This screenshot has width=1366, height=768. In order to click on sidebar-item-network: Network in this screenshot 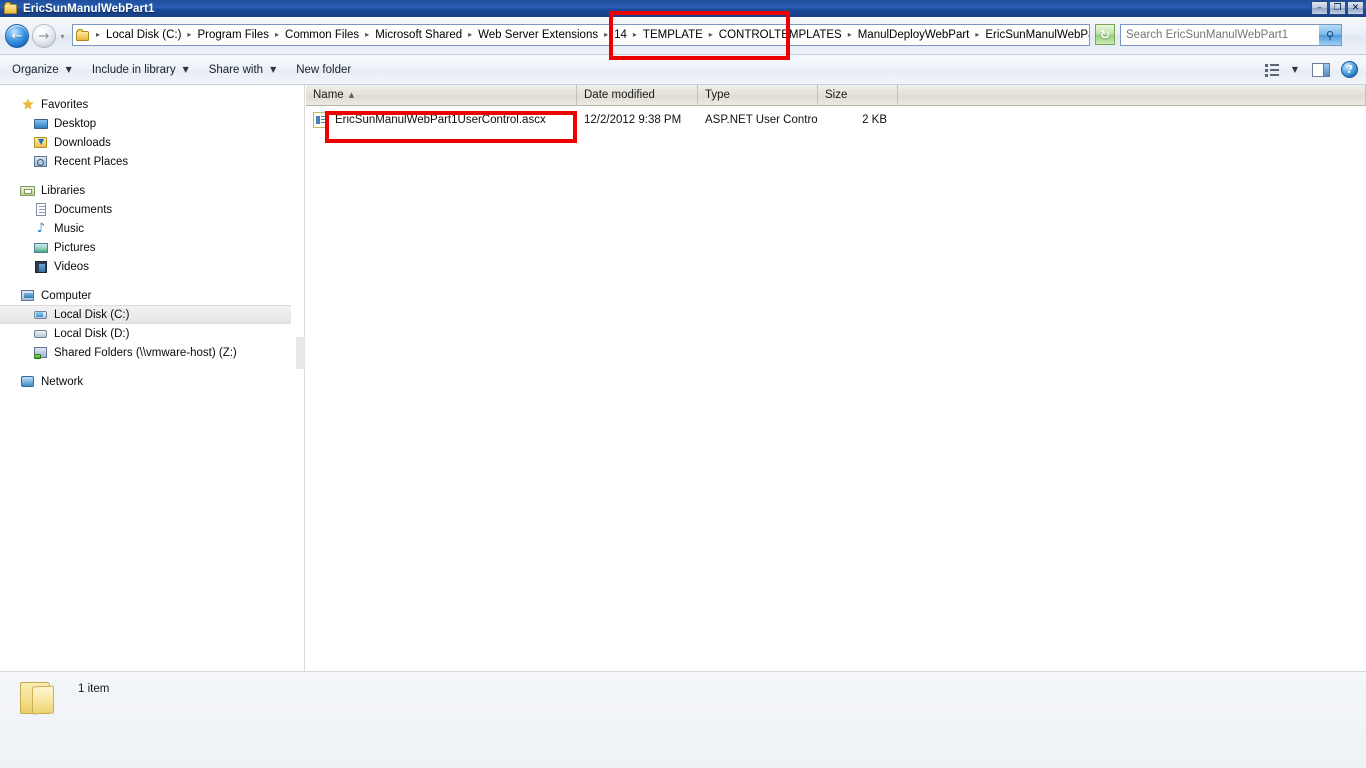, I will do `click(145, 381)`.